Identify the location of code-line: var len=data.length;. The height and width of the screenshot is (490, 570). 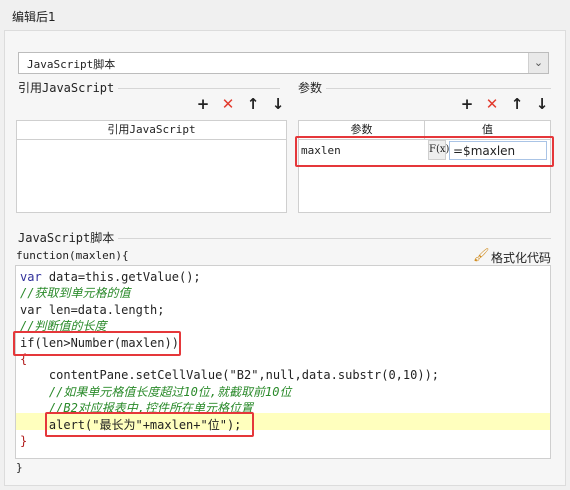
(92, 309).